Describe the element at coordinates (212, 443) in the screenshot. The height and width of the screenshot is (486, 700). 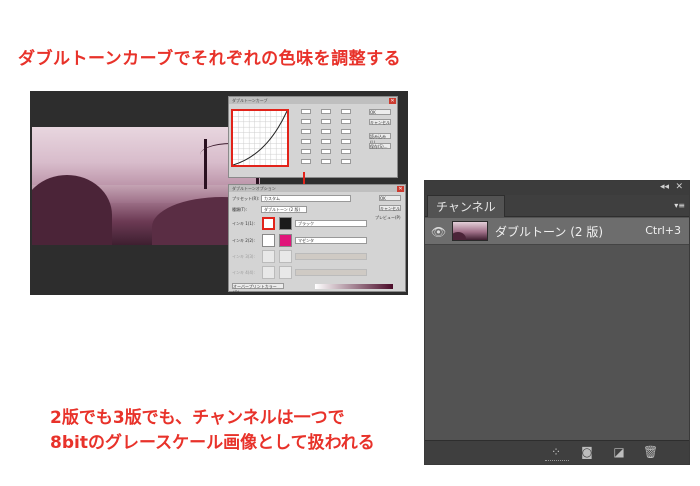
I see `note-line-2: 8bitのグレースケール画像として扱われる` at that location.